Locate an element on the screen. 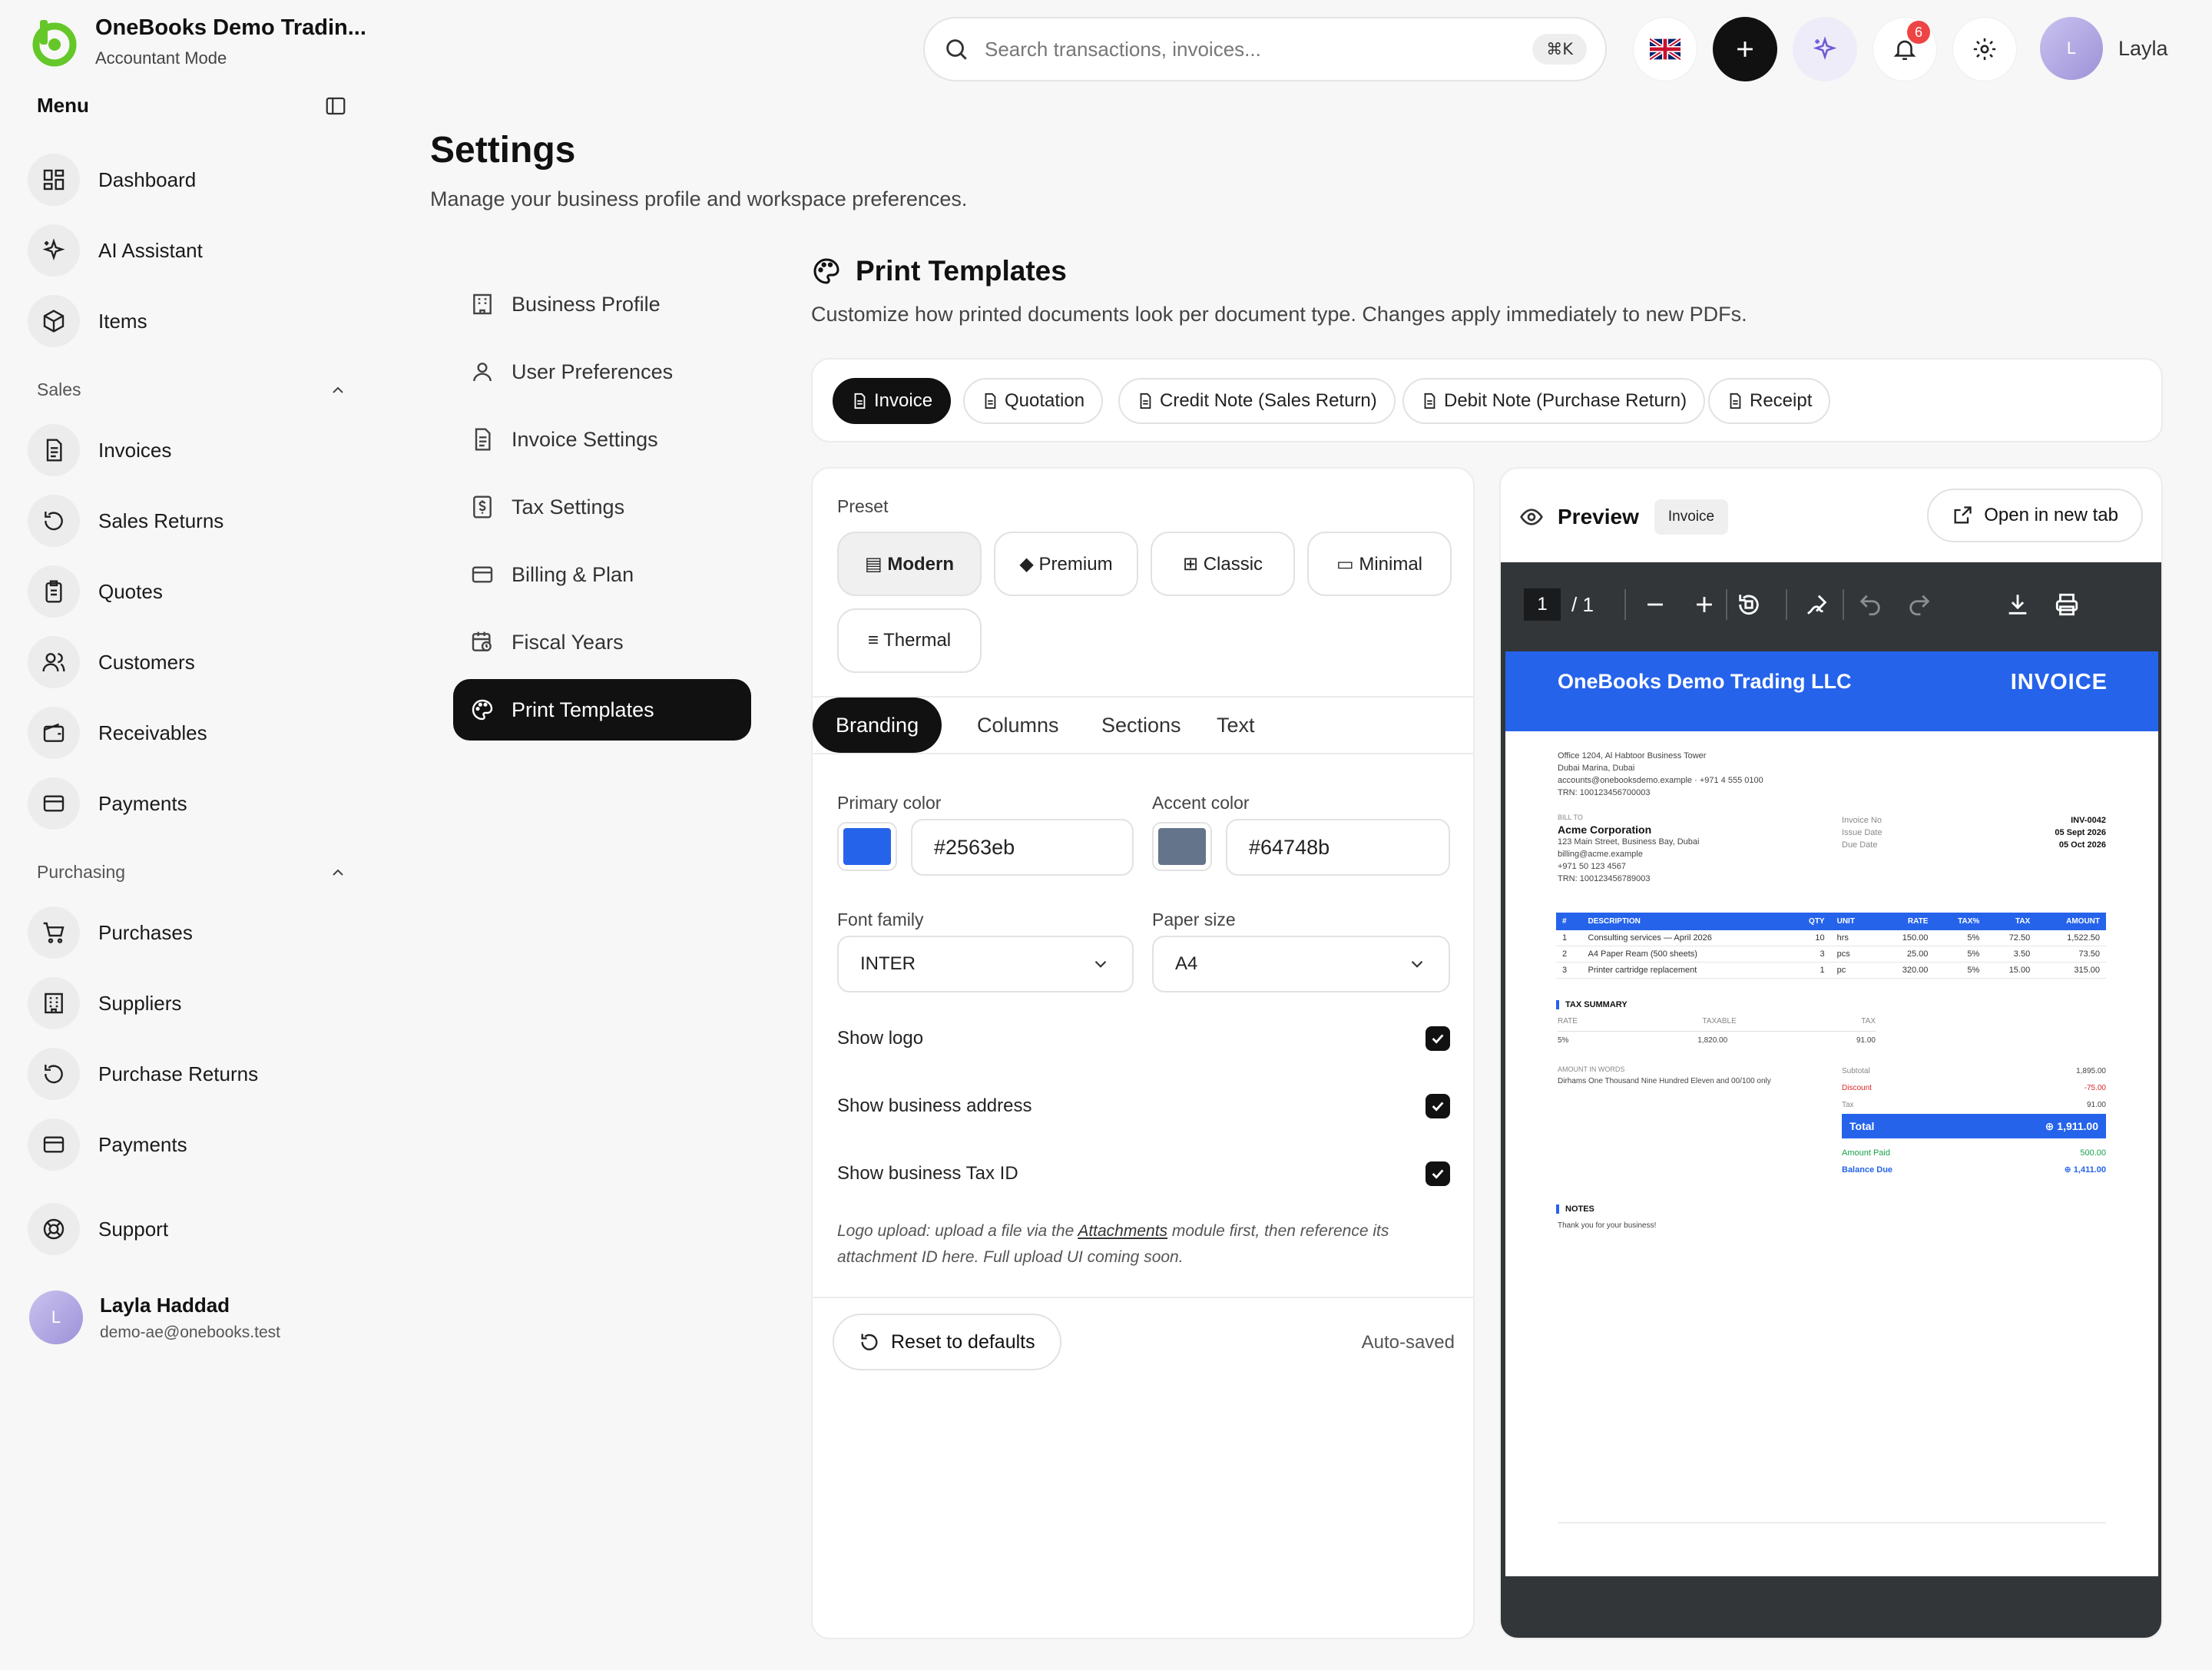 This screenshot has height=1670, width=2212. tab-branding: Branding is located at coordinates (878, 725).